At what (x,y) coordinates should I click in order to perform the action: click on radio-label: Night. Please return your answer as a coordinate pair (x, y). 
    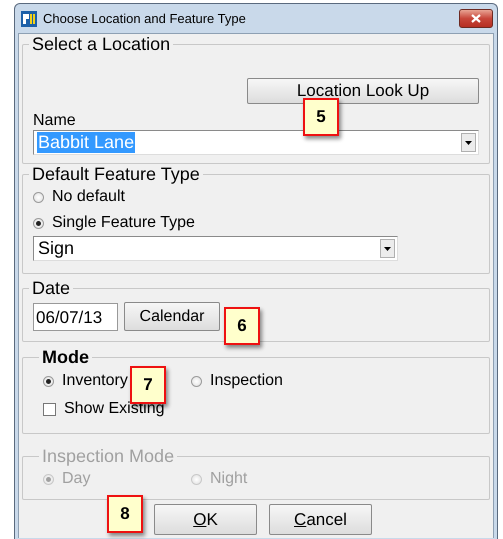
    Looking at the image, I should click on (229, 479).